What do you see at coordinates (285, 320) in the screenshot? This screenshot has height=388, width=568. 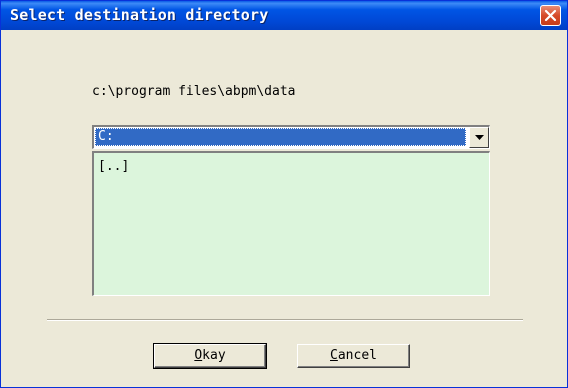 I see `divider` at bounding box center [285, 320].